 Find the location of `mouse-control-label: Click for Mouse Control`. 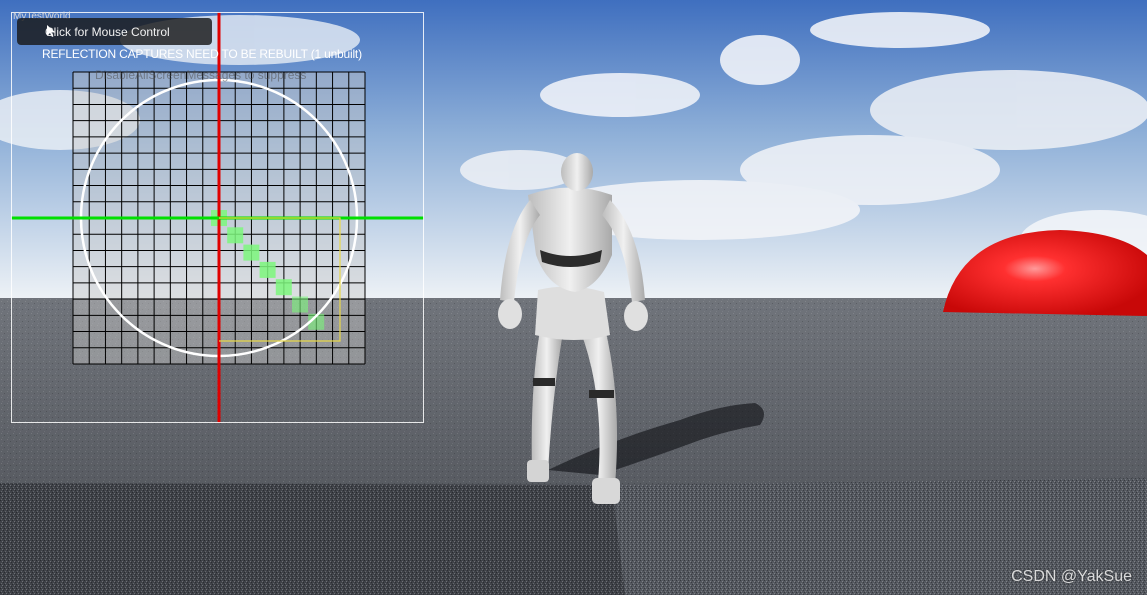

mouse-control-label: Click for Mouse Control is located at coordinates (107, 31).